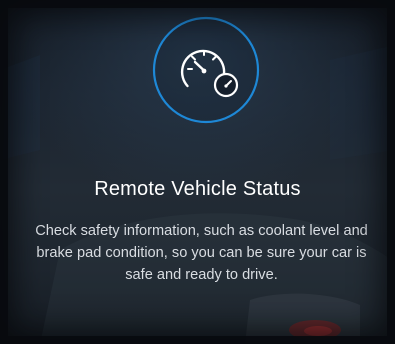  What do you see at coordinates (197, 189) in the screenshot?
I see `feature-title: Remote Vehicle Status` at bounding box center [197, 189].